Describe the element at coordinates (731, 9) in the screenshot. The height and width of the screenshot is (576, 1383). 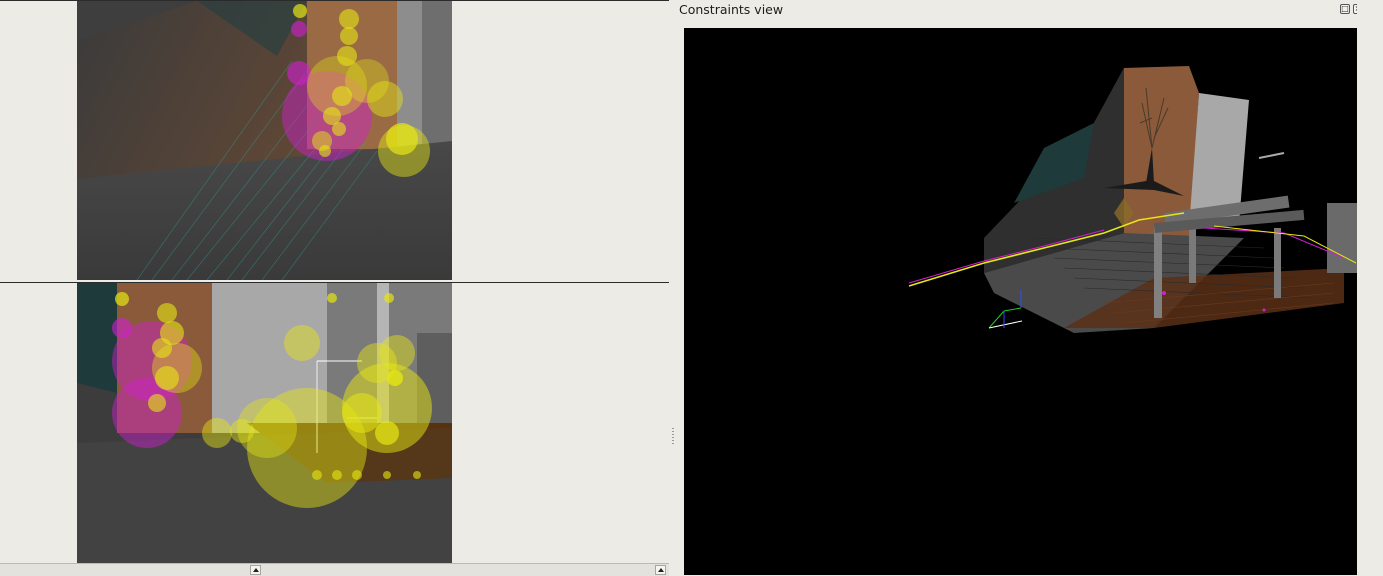
I see `dock-title: Constraints view` at that location.